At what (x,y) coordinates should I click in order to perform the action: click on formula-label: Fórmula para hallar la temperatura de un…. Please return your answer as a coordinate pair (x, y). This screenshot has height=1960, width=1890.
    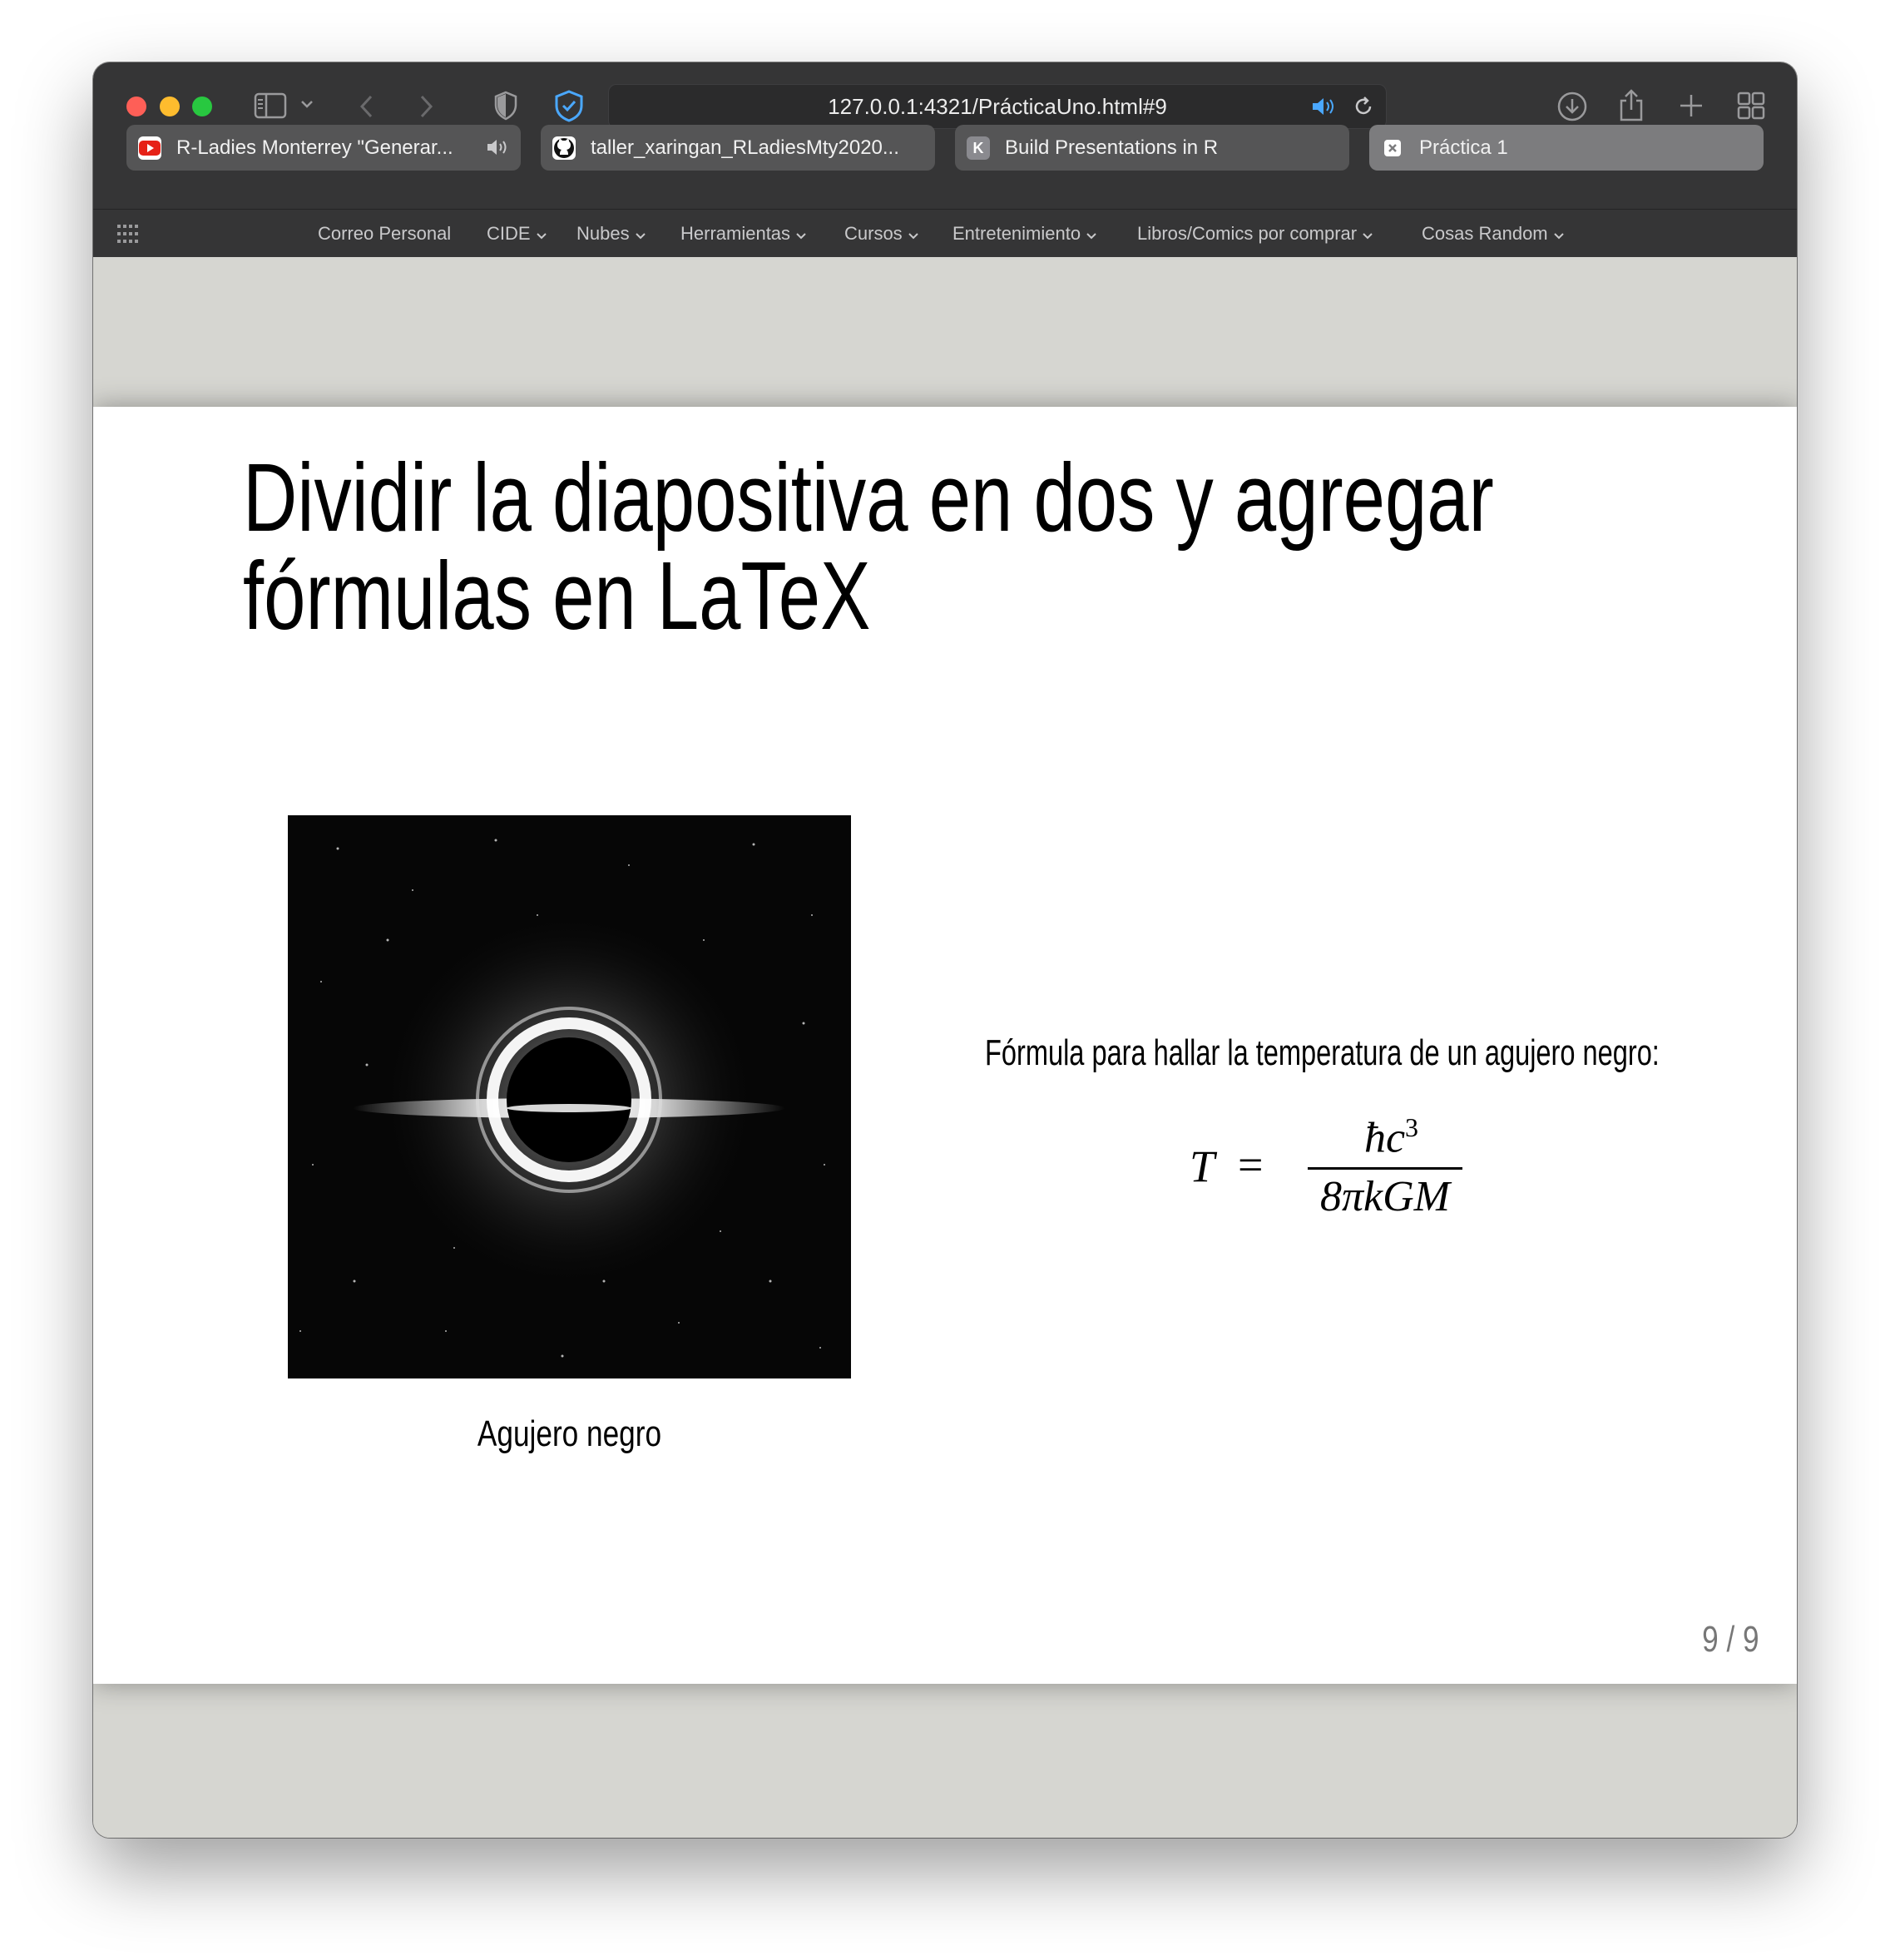
    Looking at the image, I should click on (1322, 1052).